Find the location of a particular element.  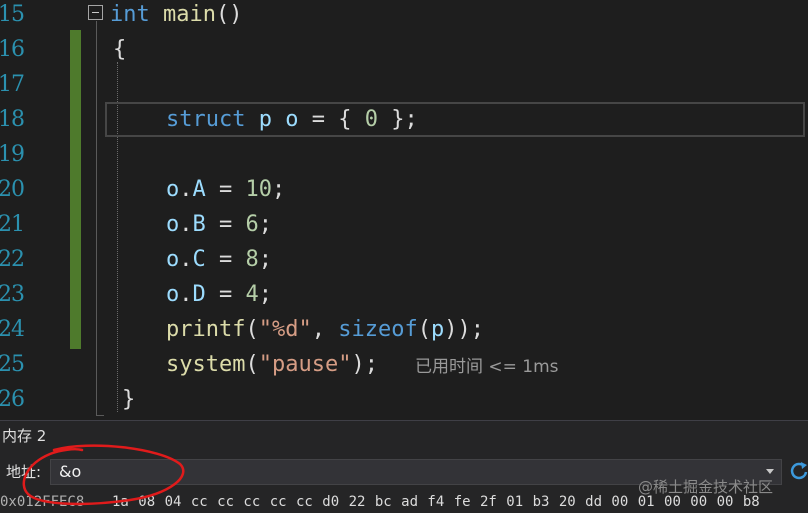

code-line: 20 o.A = 10; is located at coordinates (404, 189).